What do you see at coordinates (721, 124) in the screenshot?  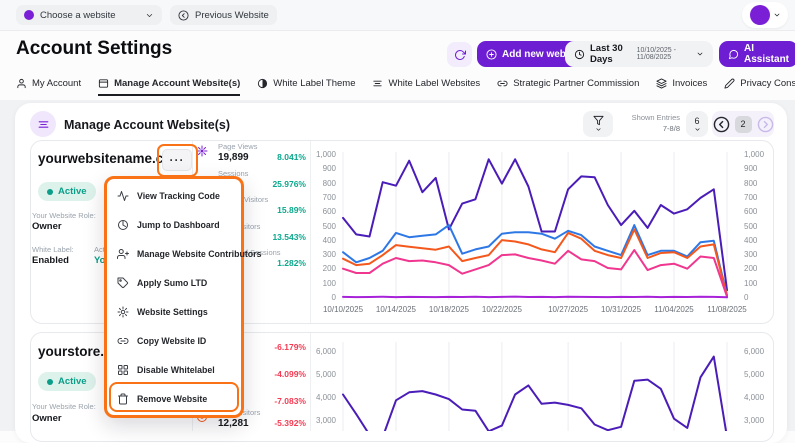 I see `prev-page-button` at bounding box center [721, 124].